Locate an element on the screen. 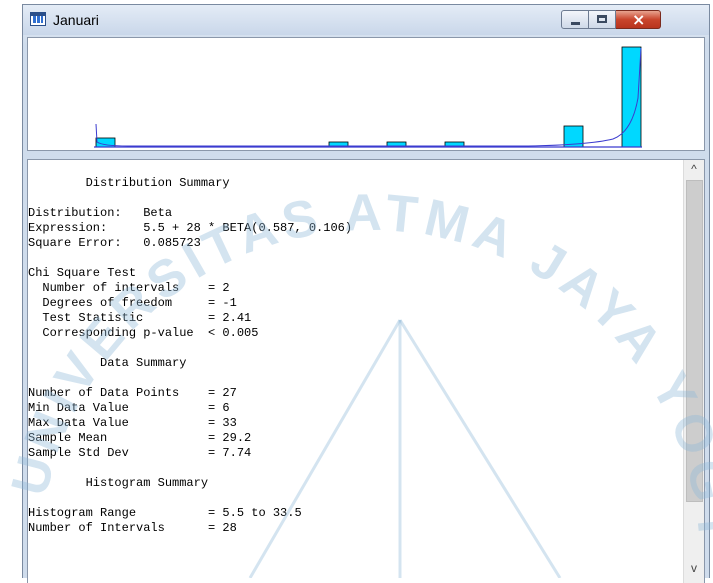  vertical-scrollbar: ^ v is located at coordinates (693, 371).